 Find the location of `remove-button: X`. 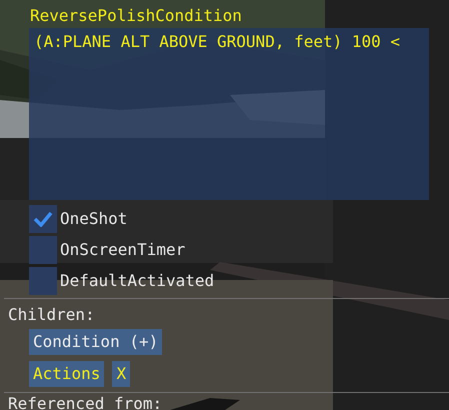

remove-button: X is located at coordinates (121, 374).